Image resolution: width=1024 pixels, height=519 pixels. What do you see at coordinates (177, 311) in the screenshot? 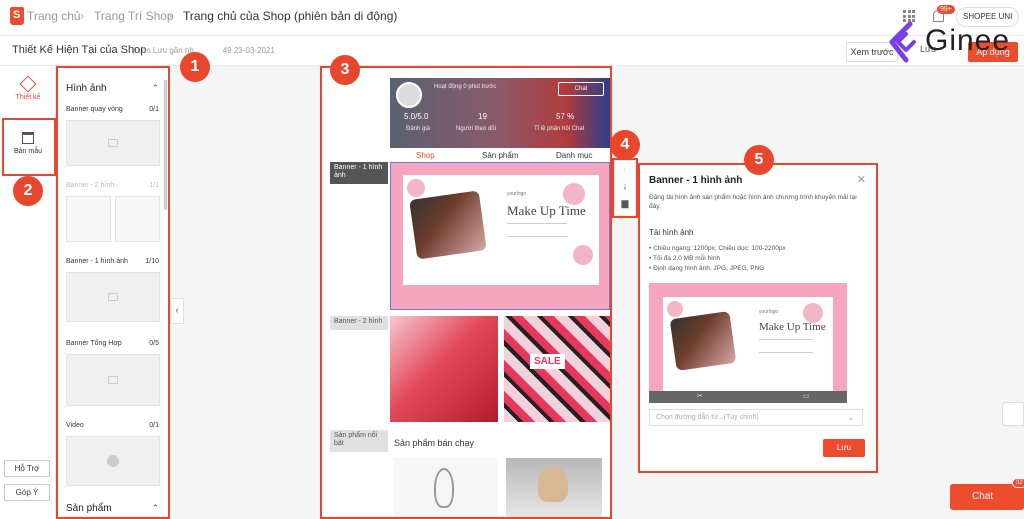
I see `collapse-panel-button: ‹` at bounding box center [177, 311].